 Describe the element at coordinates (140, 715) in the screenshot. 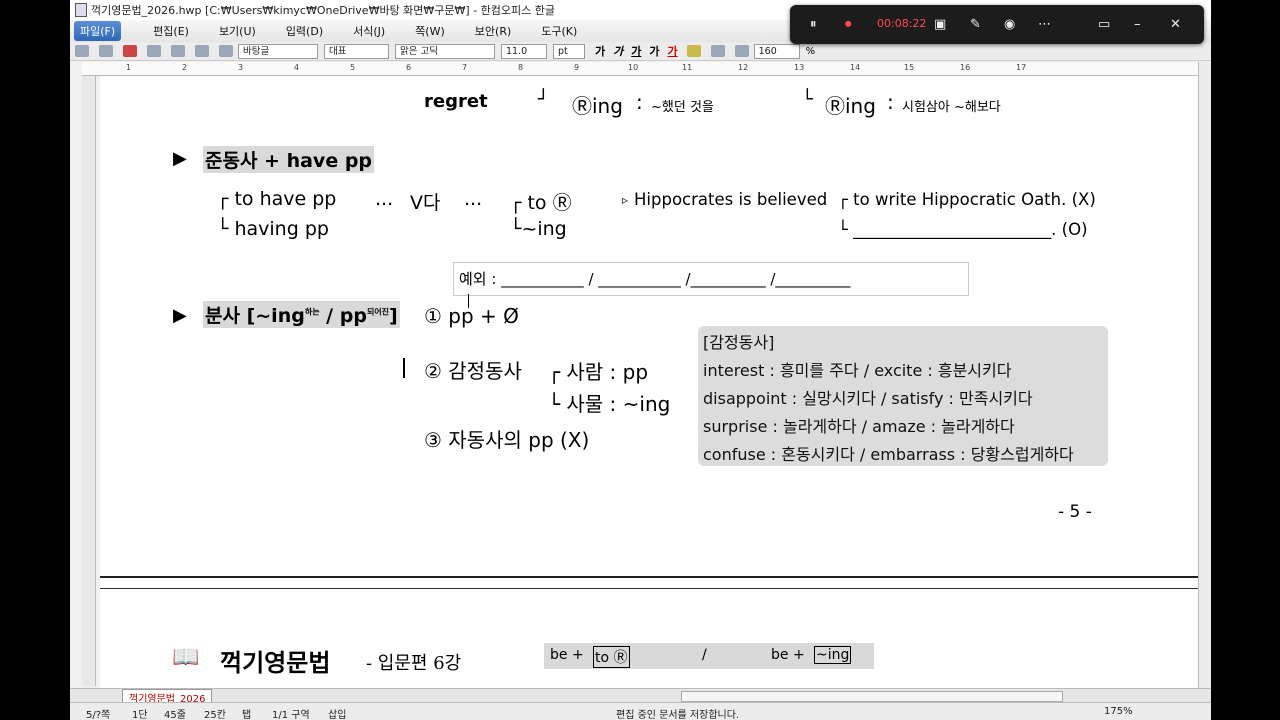

I see `status-column: 1단` at that location.